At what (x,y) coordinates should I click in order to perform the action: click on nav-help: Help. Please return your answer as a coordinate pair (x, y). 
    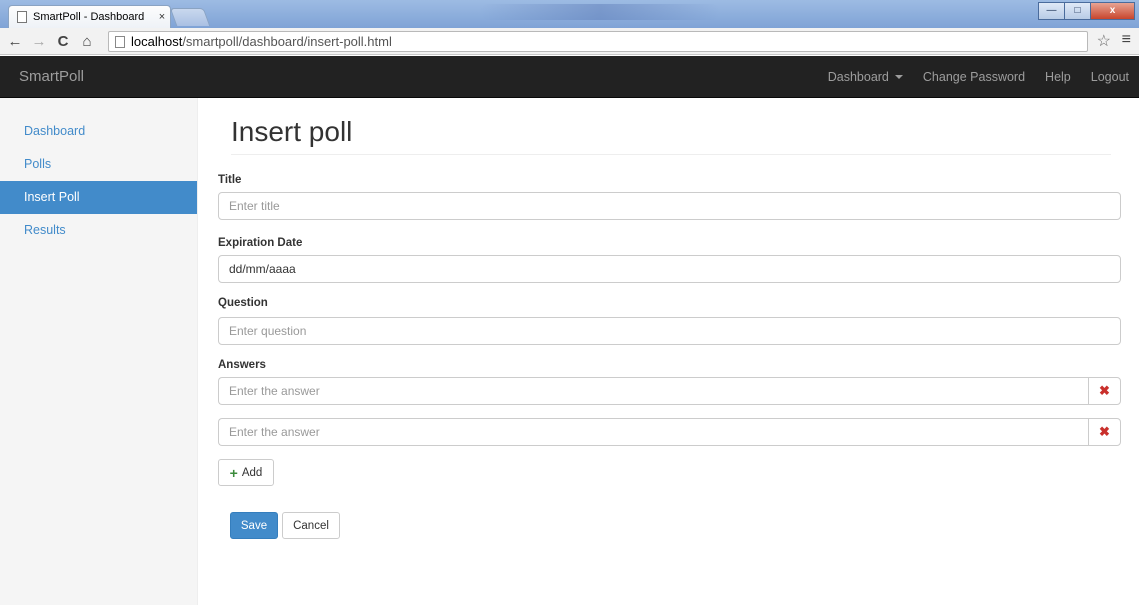
    Looking at the image, I should click on (1058, 77).